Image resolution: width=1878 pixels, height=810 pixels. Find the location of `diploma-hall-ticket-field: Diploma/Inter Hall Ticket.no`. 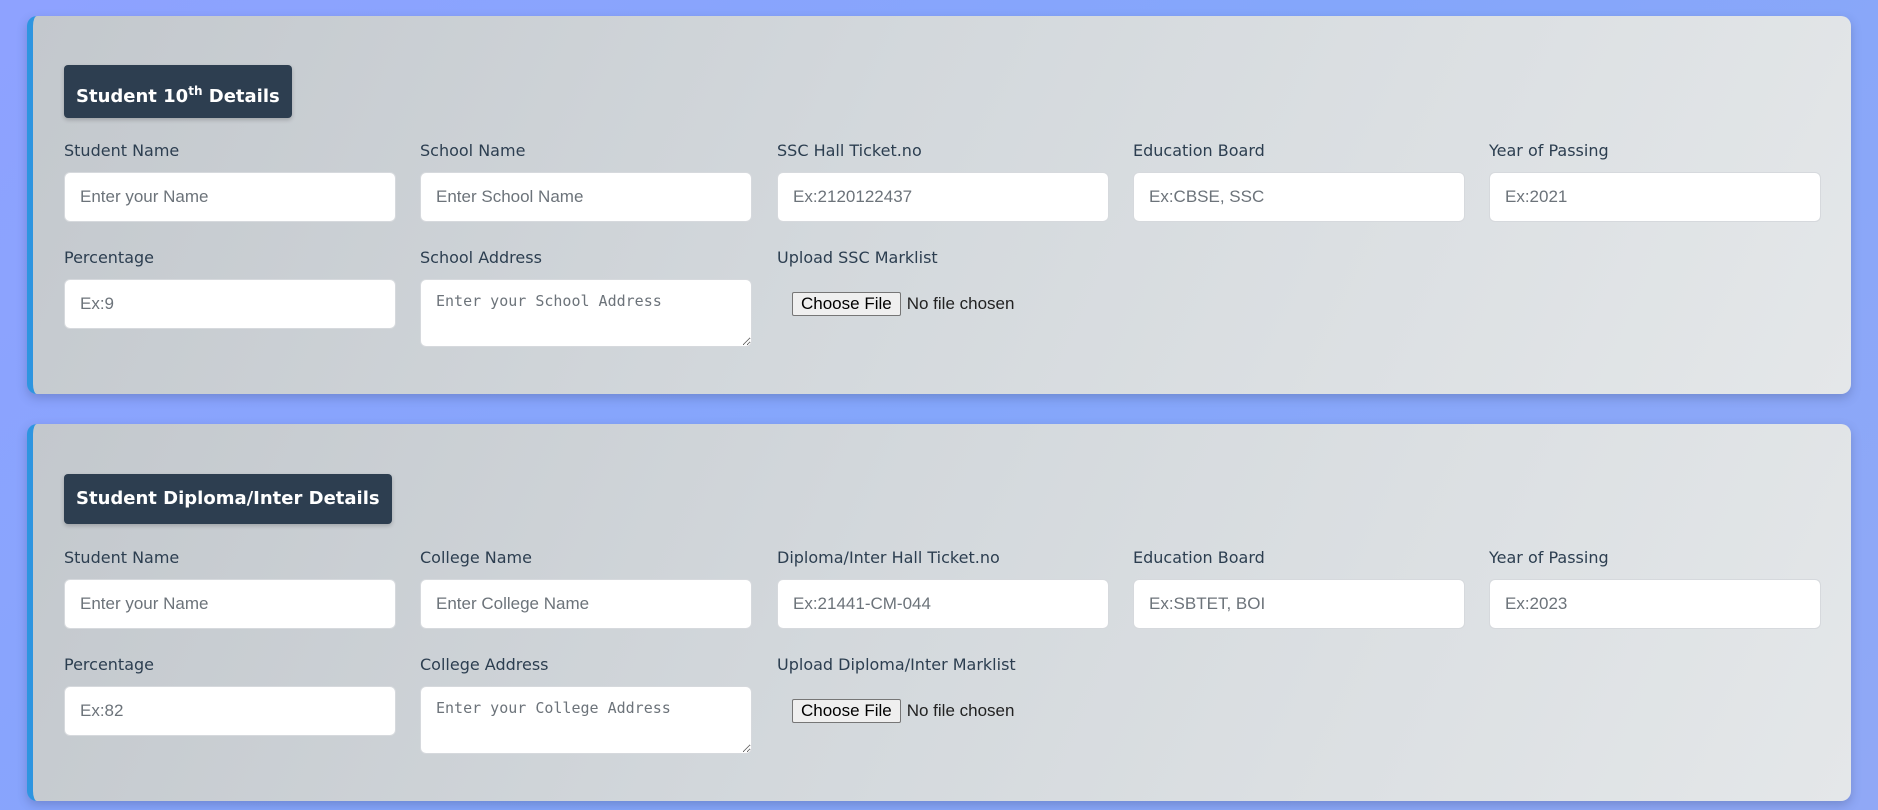

diploma-hall-ticket-field: Diploma/Inter Hall Ticket.no is located at coordinates (943, 588).